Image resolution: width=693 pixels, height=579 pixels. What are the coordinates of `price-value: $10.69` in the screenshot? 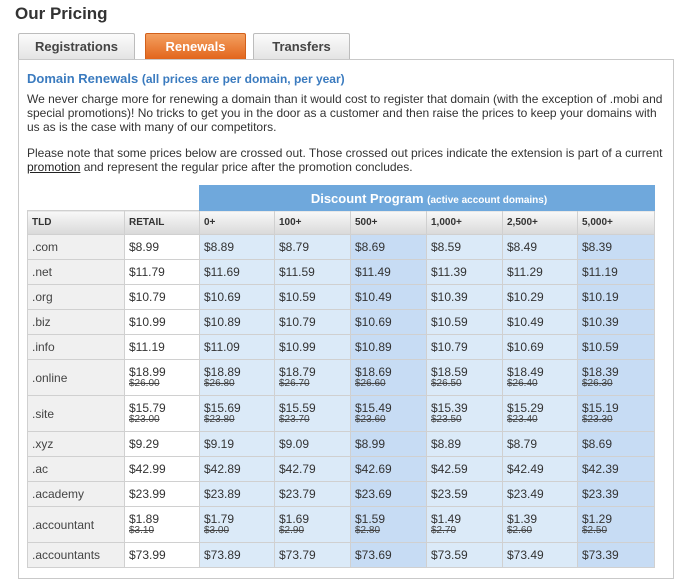 It's located at (373, 321).